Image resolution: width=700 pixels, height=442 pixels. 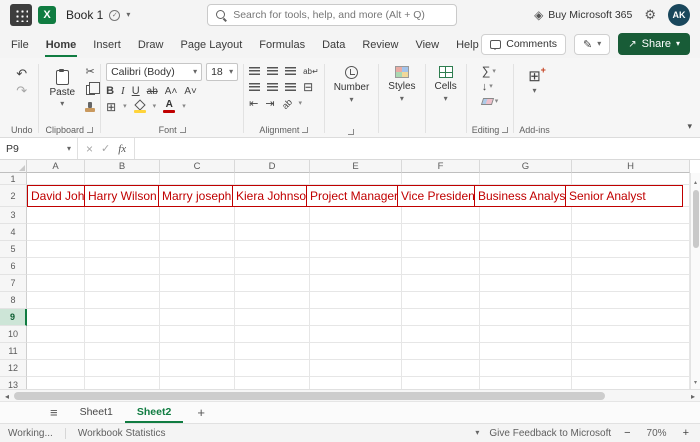 What do you see at coordinates (441, 166) in the screenshot?
I see `column-header: F` at bounding box center [441, 166].